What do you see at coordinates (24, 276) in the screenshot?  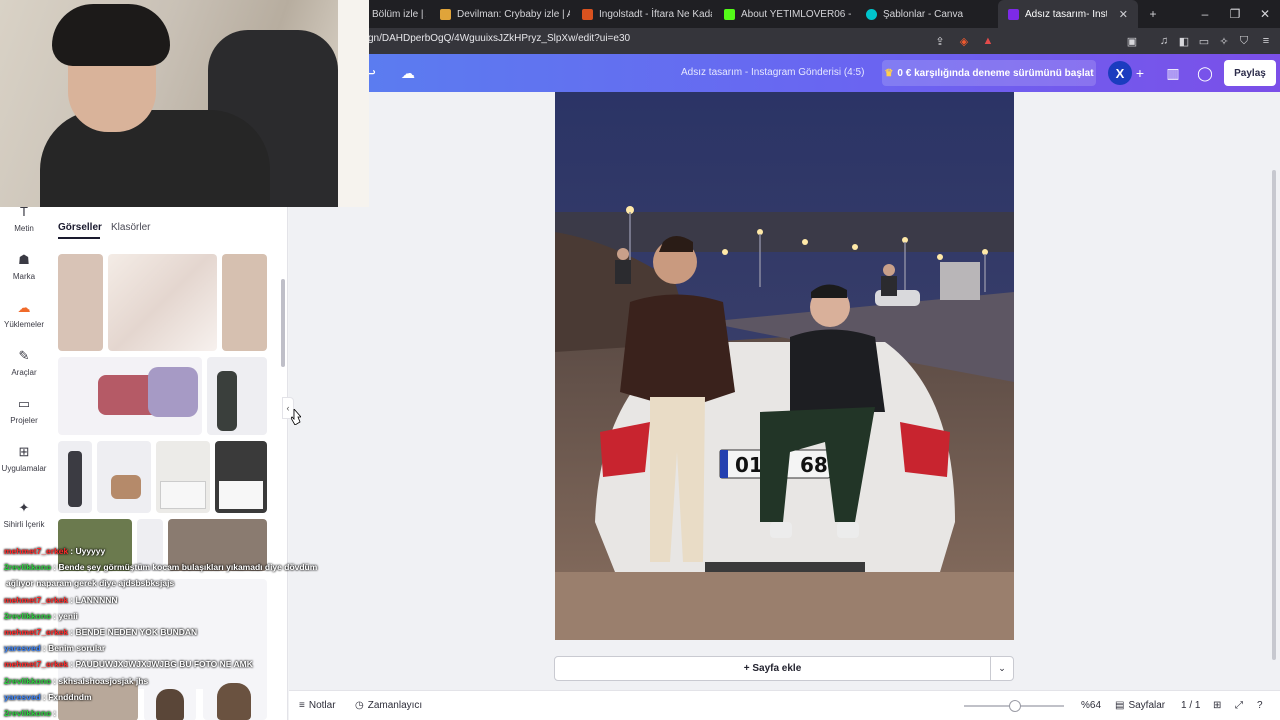 I see `rail-item-label: Marka` at bounding box center [24, 276].